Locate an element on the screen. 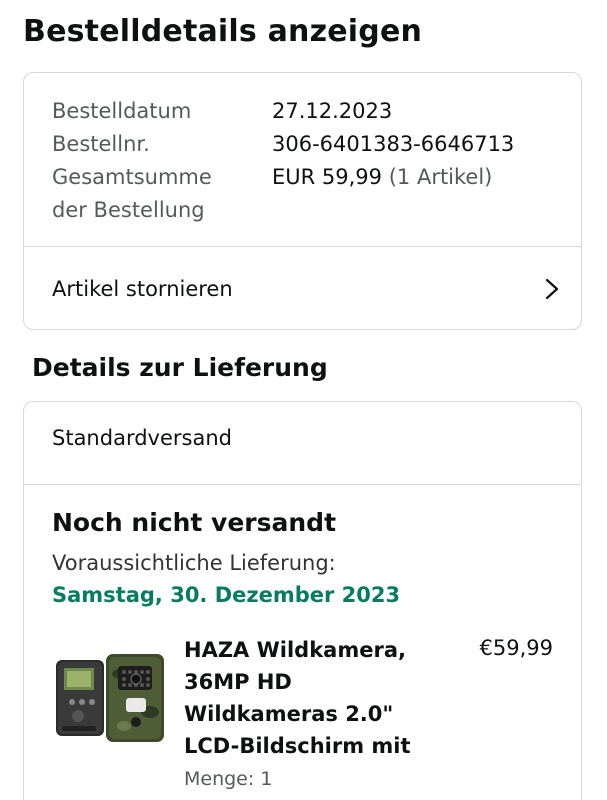  order-number-row: Bestellnr. 306-6401383-6646713 is located at coordinates (283, 144).